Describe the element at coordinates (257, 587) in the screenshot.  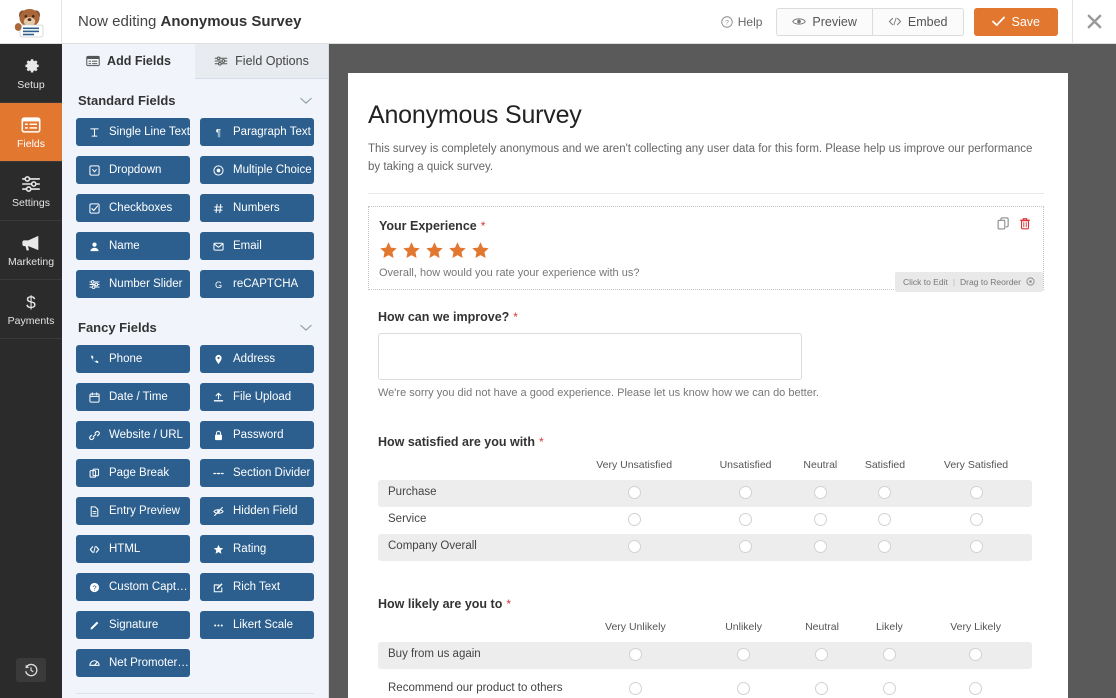
I see `field-button-rich-text: Rich Text` at that location.